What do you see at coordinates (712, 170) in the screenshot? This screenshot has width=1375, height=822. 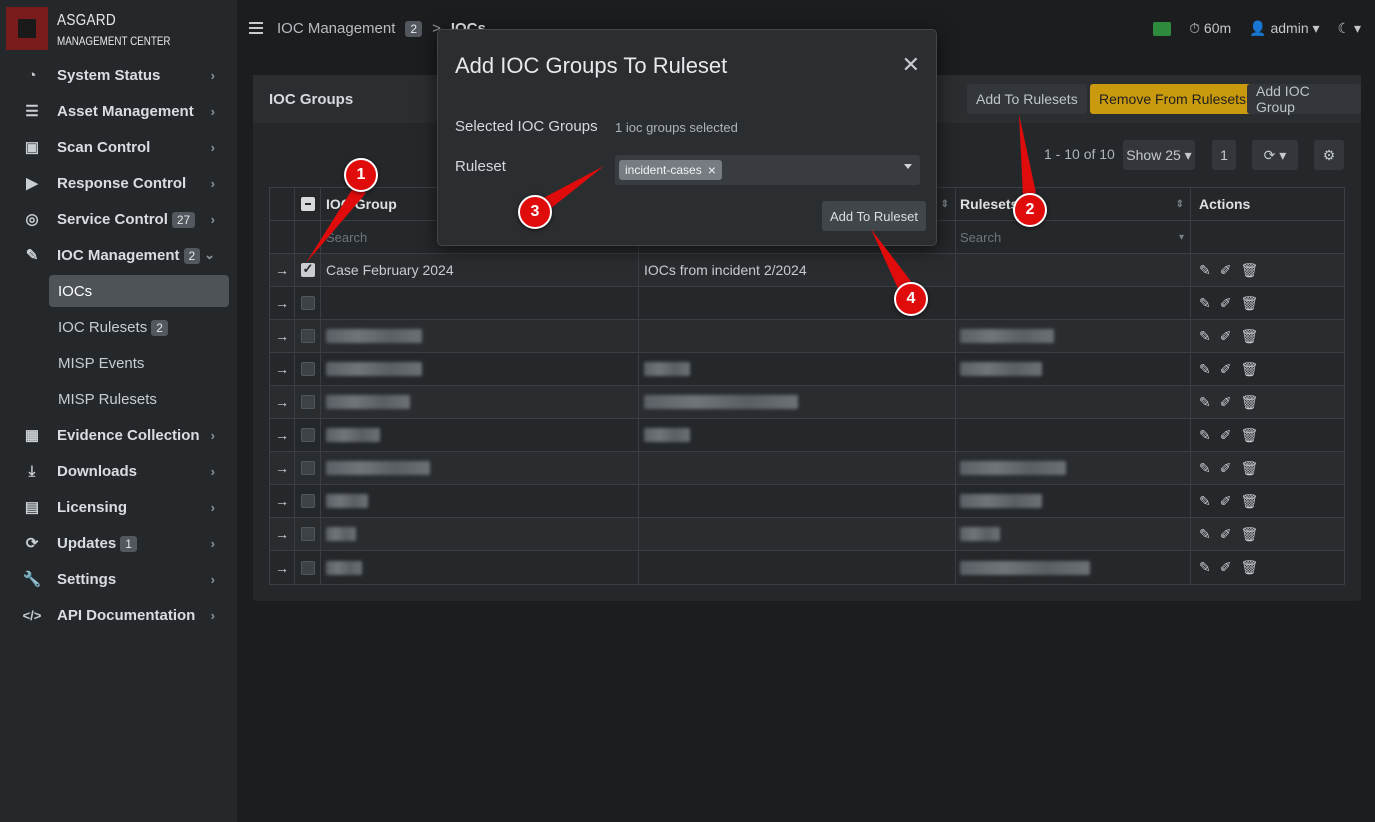 I see `remove-tag-icon: ×` at bounding box center [712, 170].